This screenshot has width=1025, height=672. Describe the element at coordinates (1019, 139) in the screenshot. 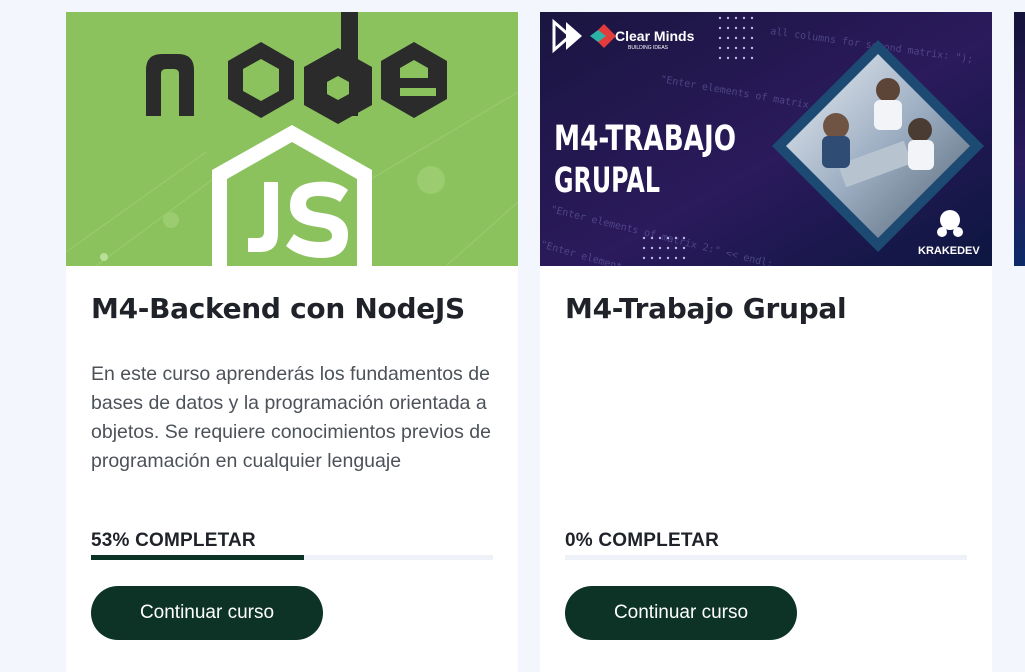

I see `next-course-card-thumbnail` at that location.